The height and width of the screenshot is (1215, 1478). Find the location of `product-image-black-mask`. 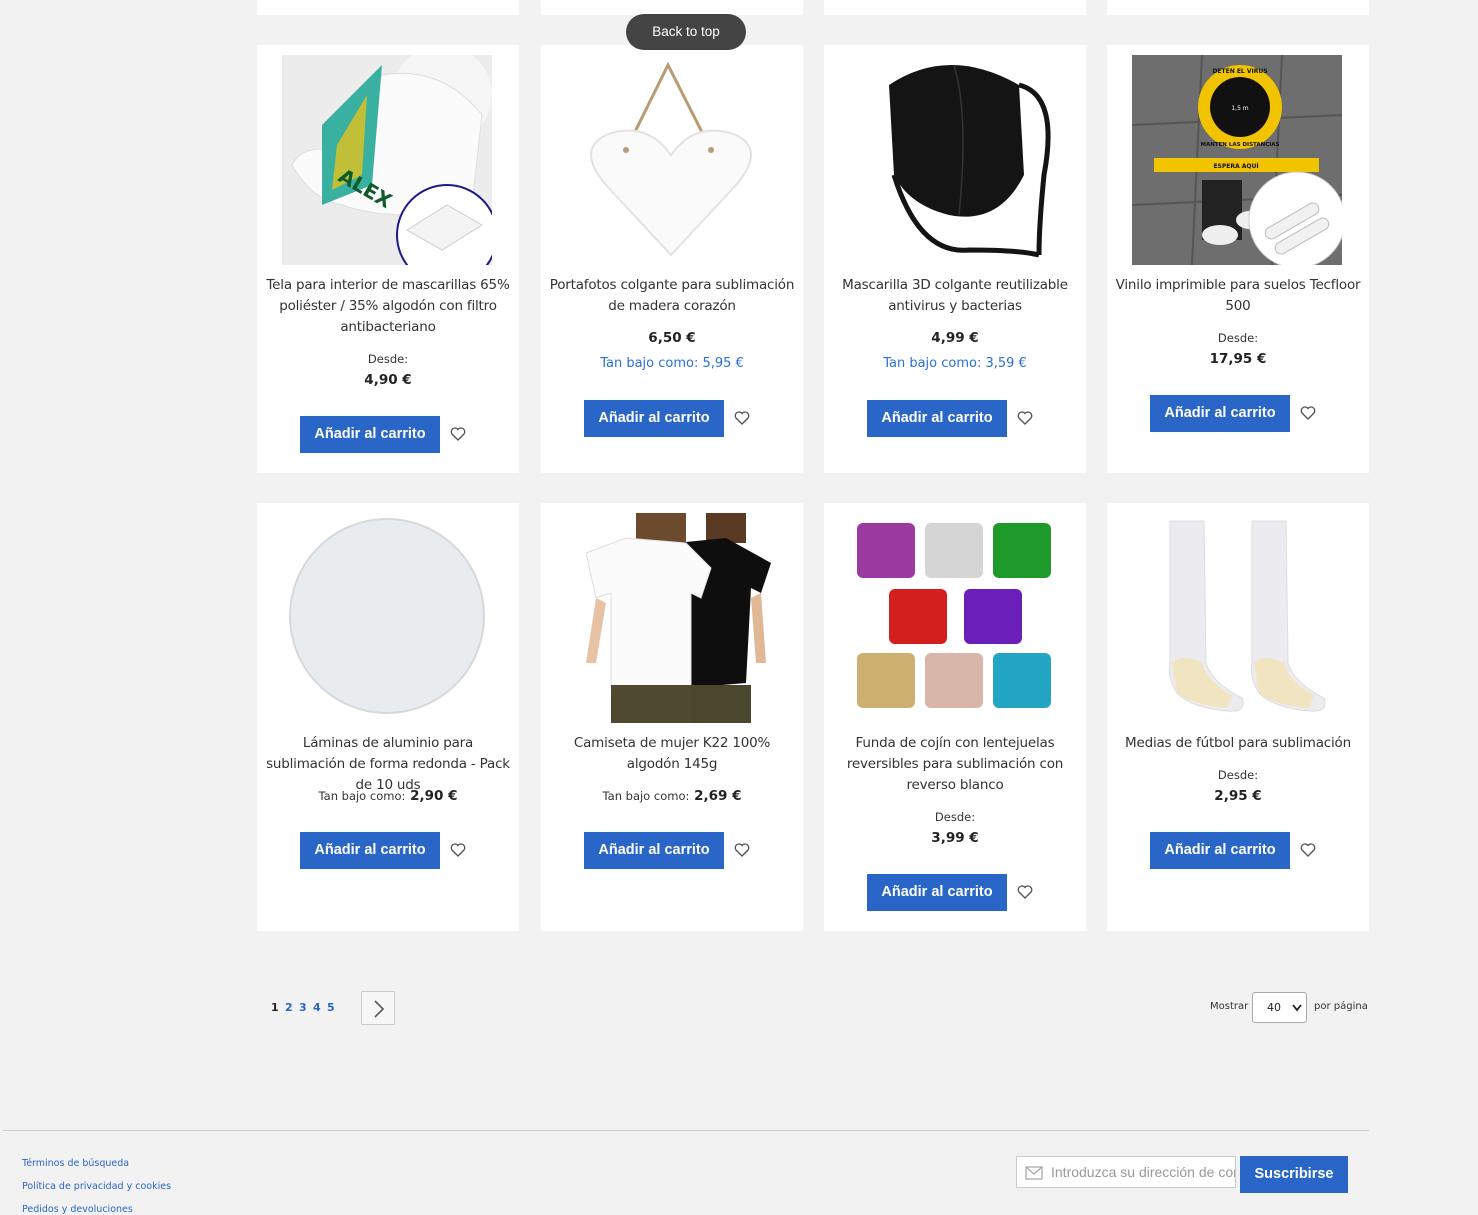

product-image-black-mask is located at coordinates (954, 160).